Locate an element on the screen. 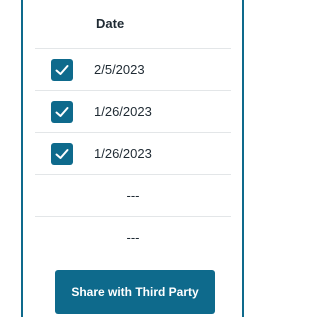 This screenshot has width=320, height=317. share-with-third-party-button: Share with Third Party is located at coordinates (135, 292).